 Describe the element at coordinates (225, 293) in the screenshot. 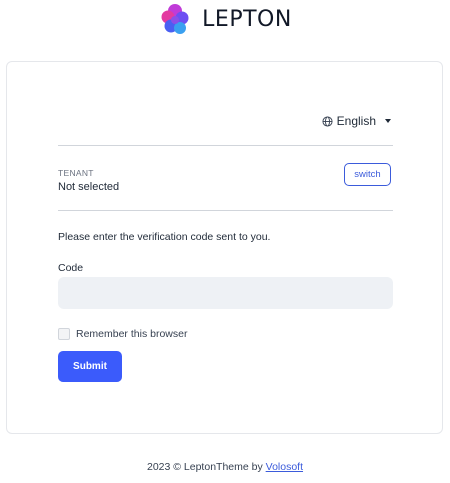

I see `code-input` at that location.